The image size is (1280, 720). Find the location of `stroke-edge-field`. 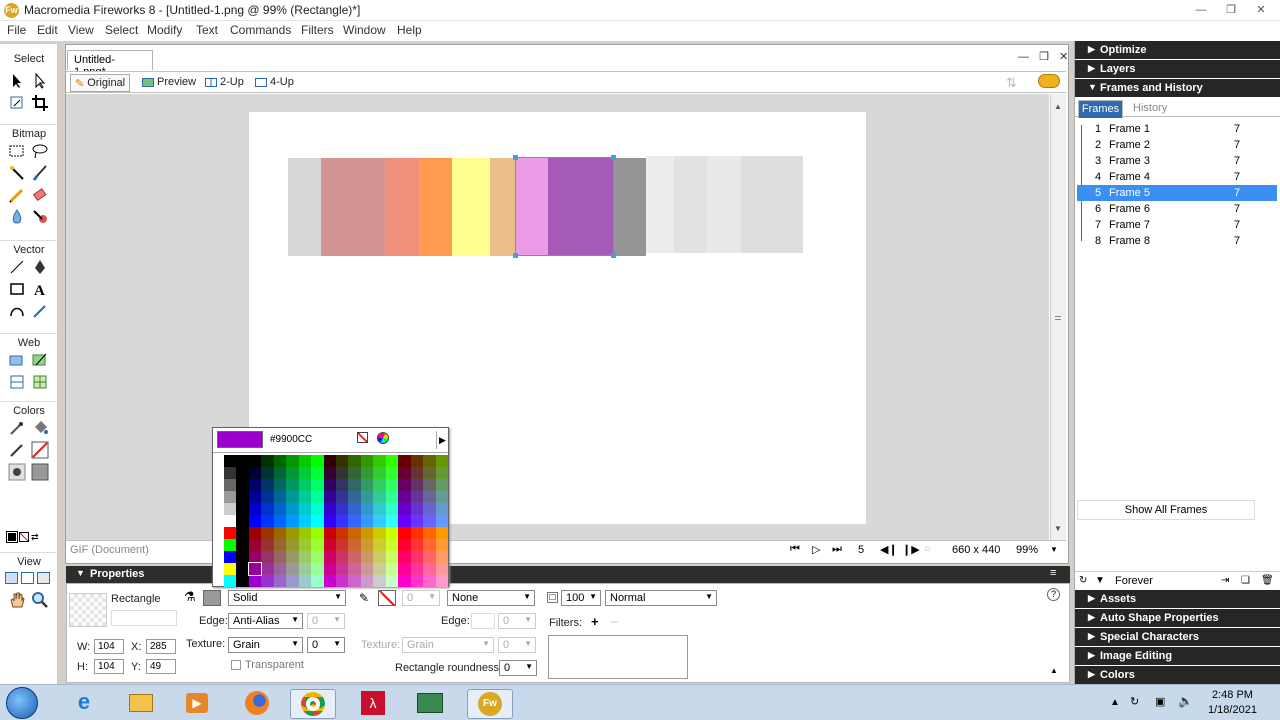

stroke-edge-field is located at coordinates (483, 621).